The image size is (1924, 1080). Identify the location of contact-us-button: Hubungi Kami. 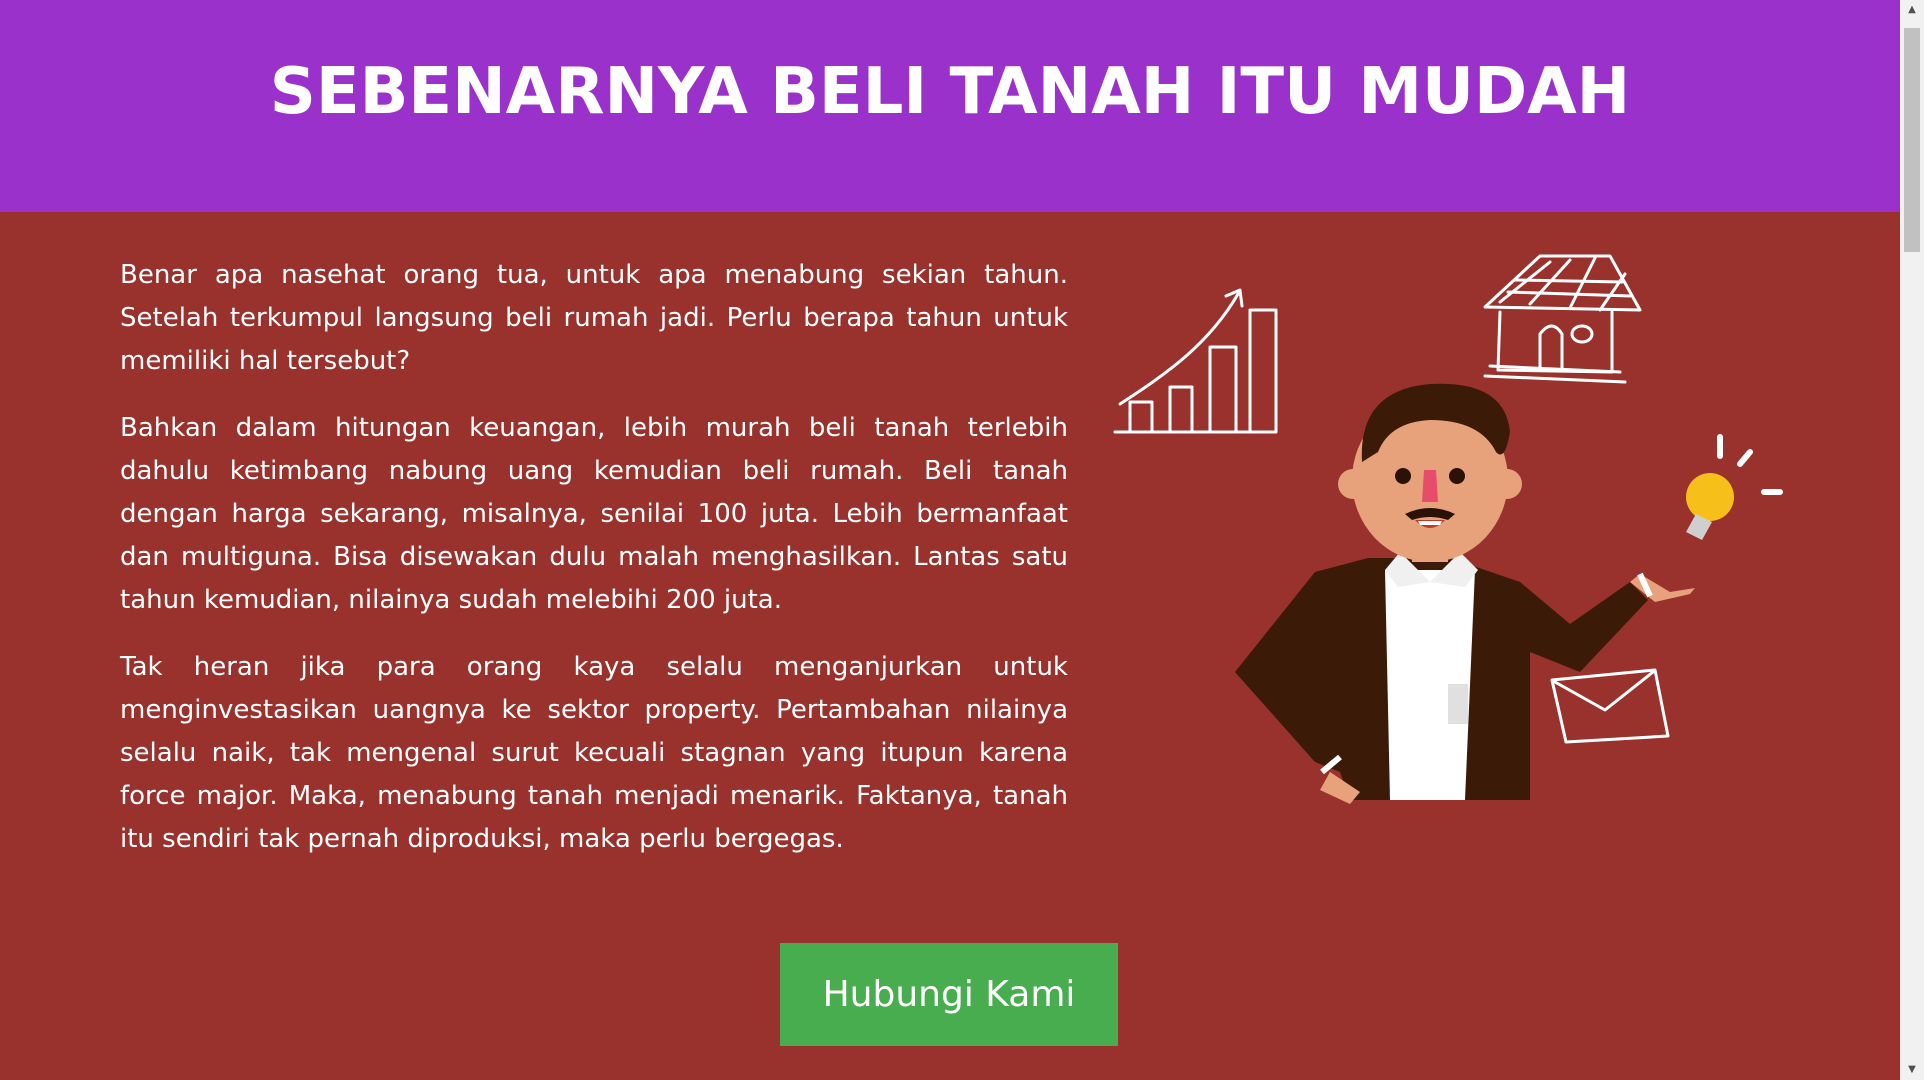
(949, 994).